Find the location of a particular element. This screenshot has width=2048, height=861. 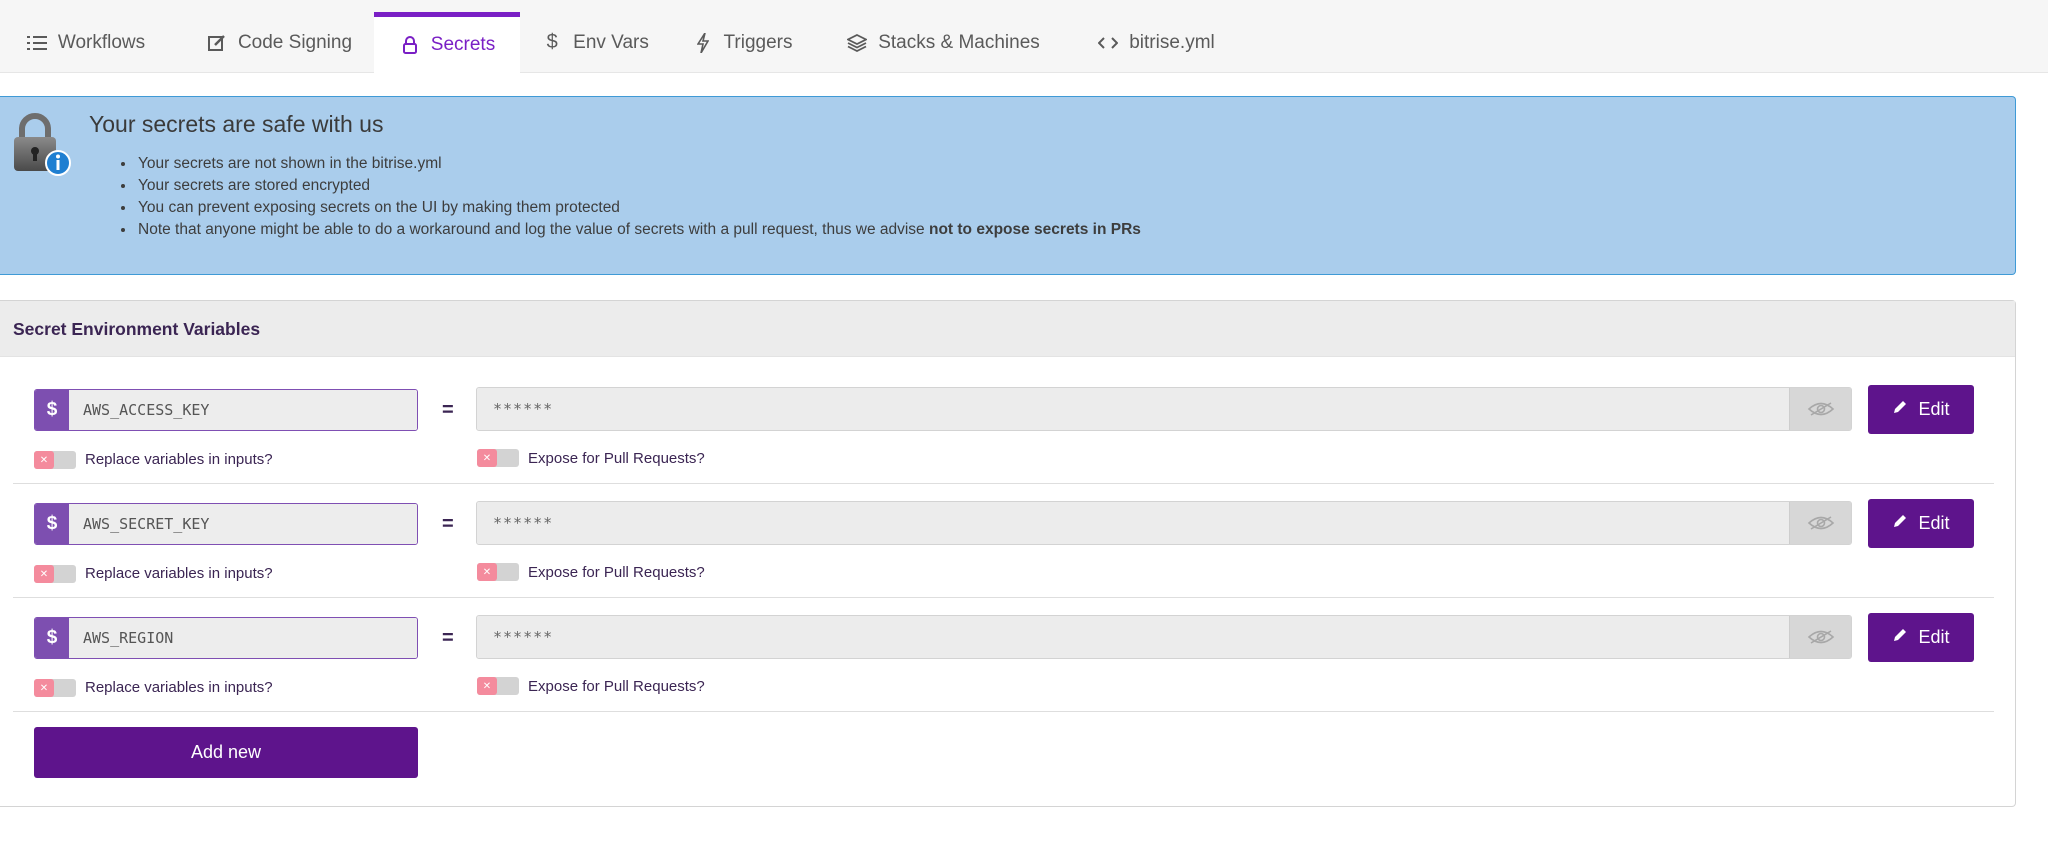

tab-label: Code Signing is located at coordinates (295, 42).